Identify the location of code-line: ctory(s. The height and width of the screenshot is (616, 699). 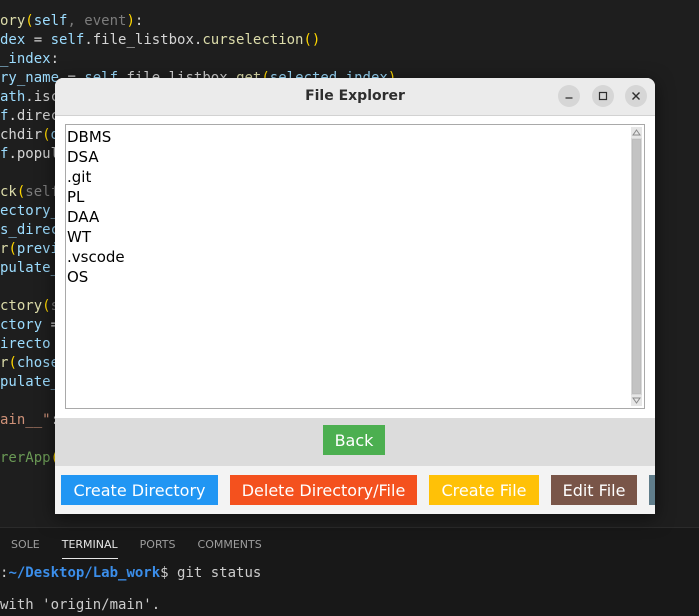
(29, 306).